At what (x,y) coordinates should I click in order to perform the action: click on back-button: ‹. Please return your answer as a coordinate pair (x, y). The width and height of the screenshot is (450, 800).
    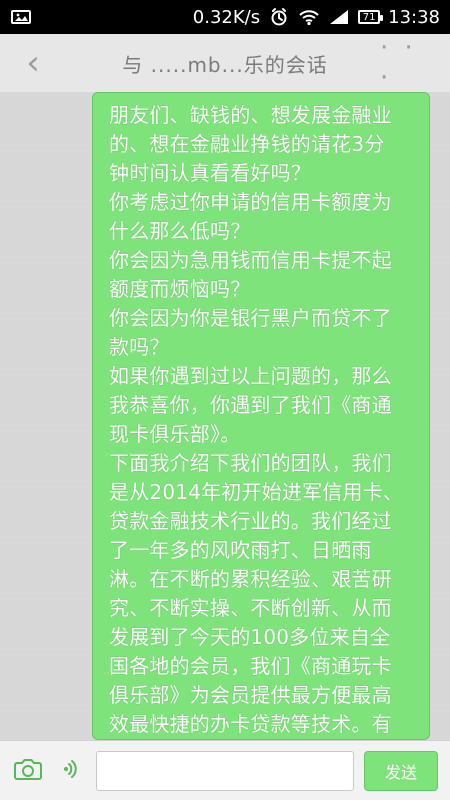
    Looking at the image, I should click on (33, 63).